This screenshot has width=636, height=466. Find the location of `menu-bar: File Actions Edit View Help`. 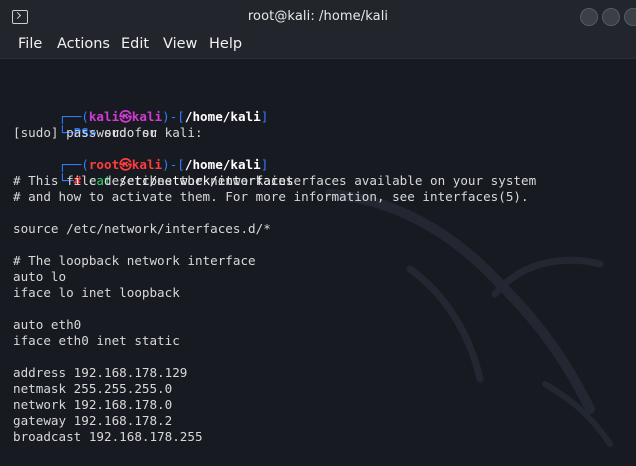

menu-bar: File Actions Edit View Help is located at coordinates (318, 46).